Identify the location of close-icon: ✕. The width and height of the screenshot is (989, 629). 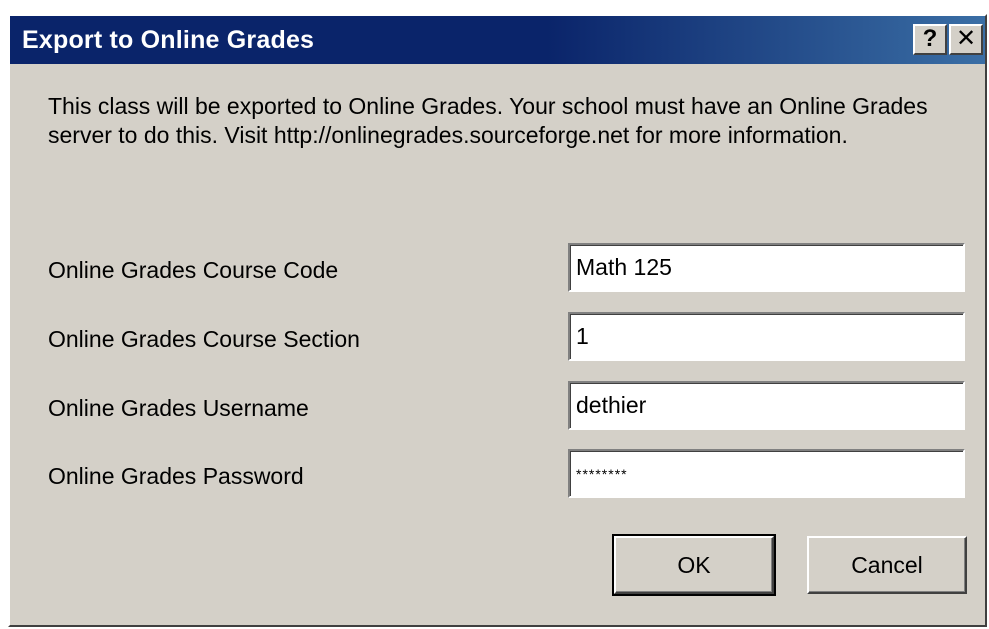
(966, 38).